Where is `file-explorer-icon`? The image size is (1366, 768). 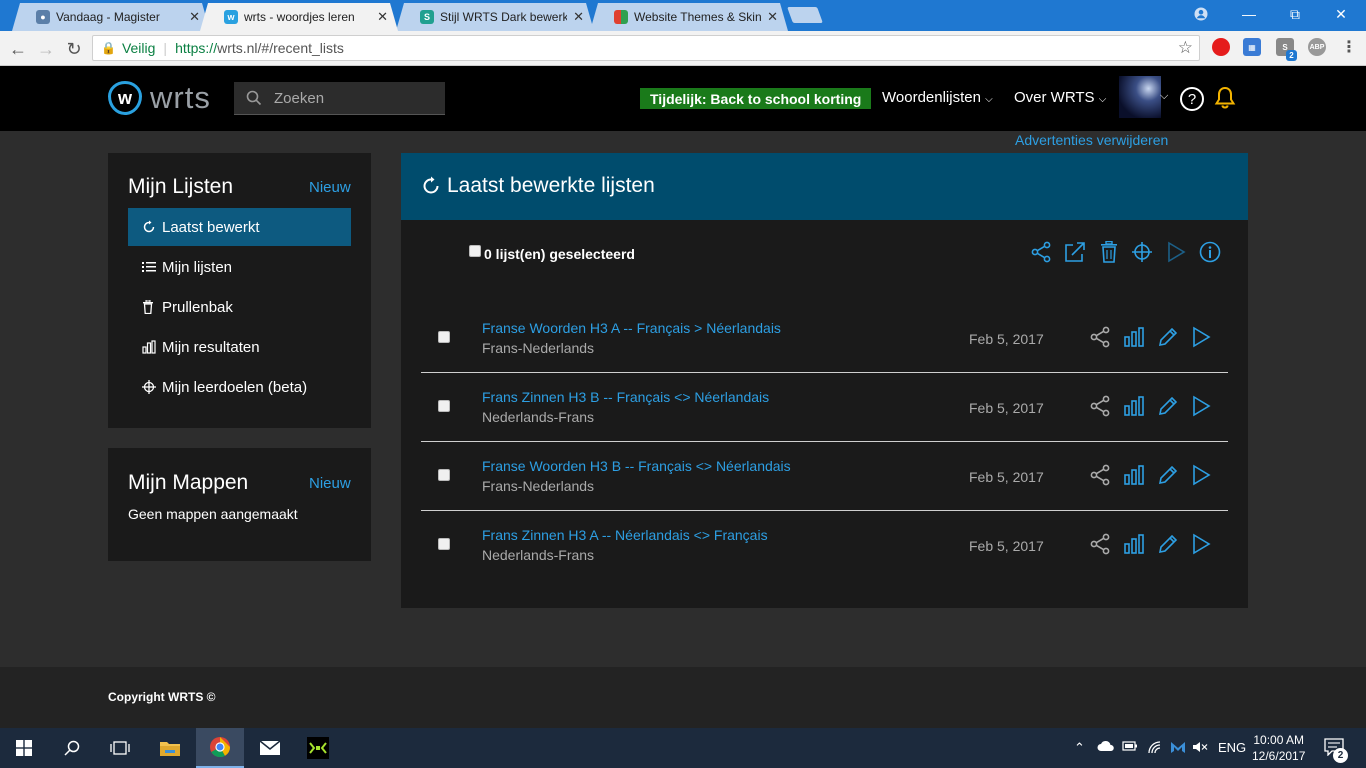 file-explorer-icon is located at coordinates (170, 748).